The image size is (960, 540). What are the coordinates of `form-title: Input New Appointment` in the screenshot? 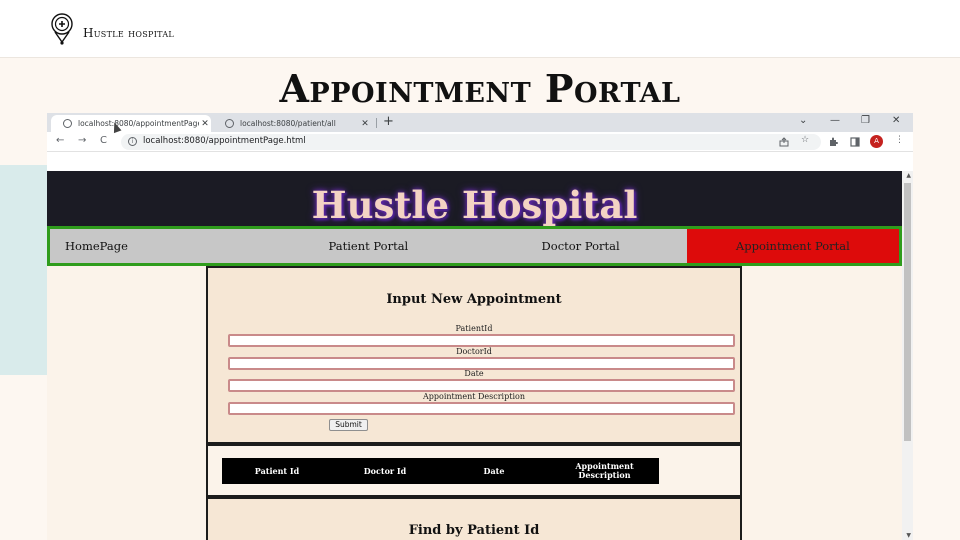 It's located at (474, 299).